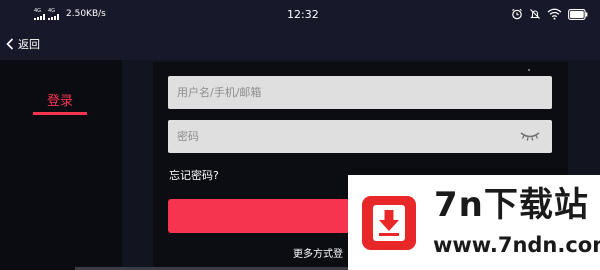  I want to click on battery-icon, so click(578, 14).